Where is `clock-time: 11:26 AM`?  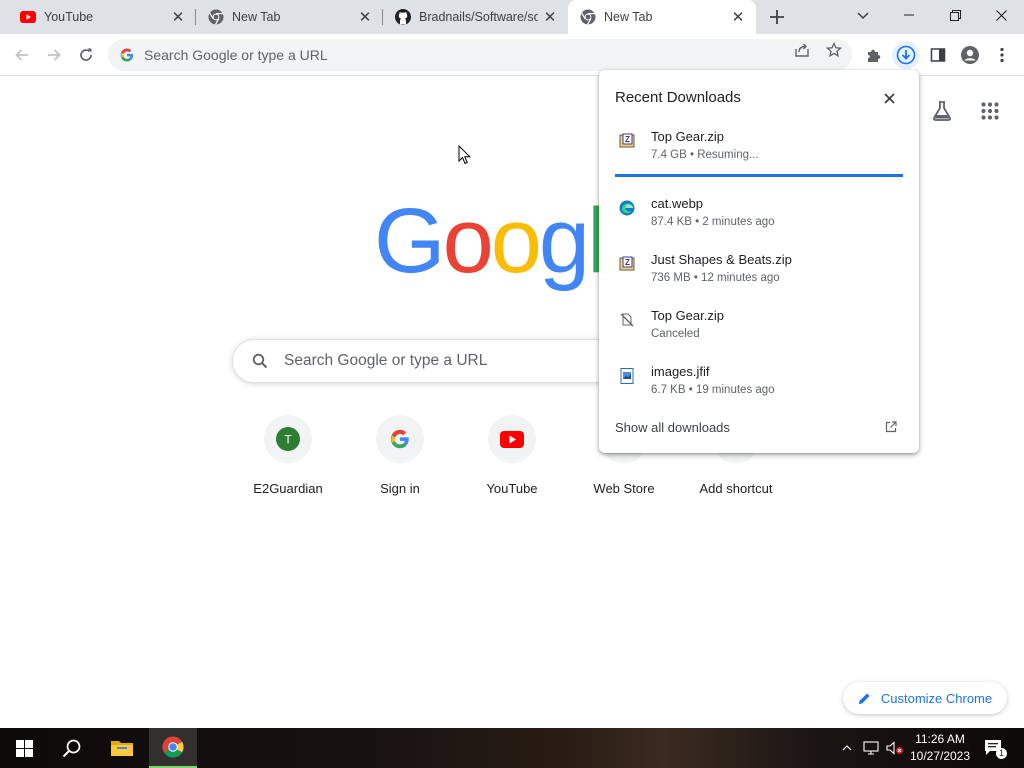 clock-time: 11:26 AM is located at coordinates (940, 739).